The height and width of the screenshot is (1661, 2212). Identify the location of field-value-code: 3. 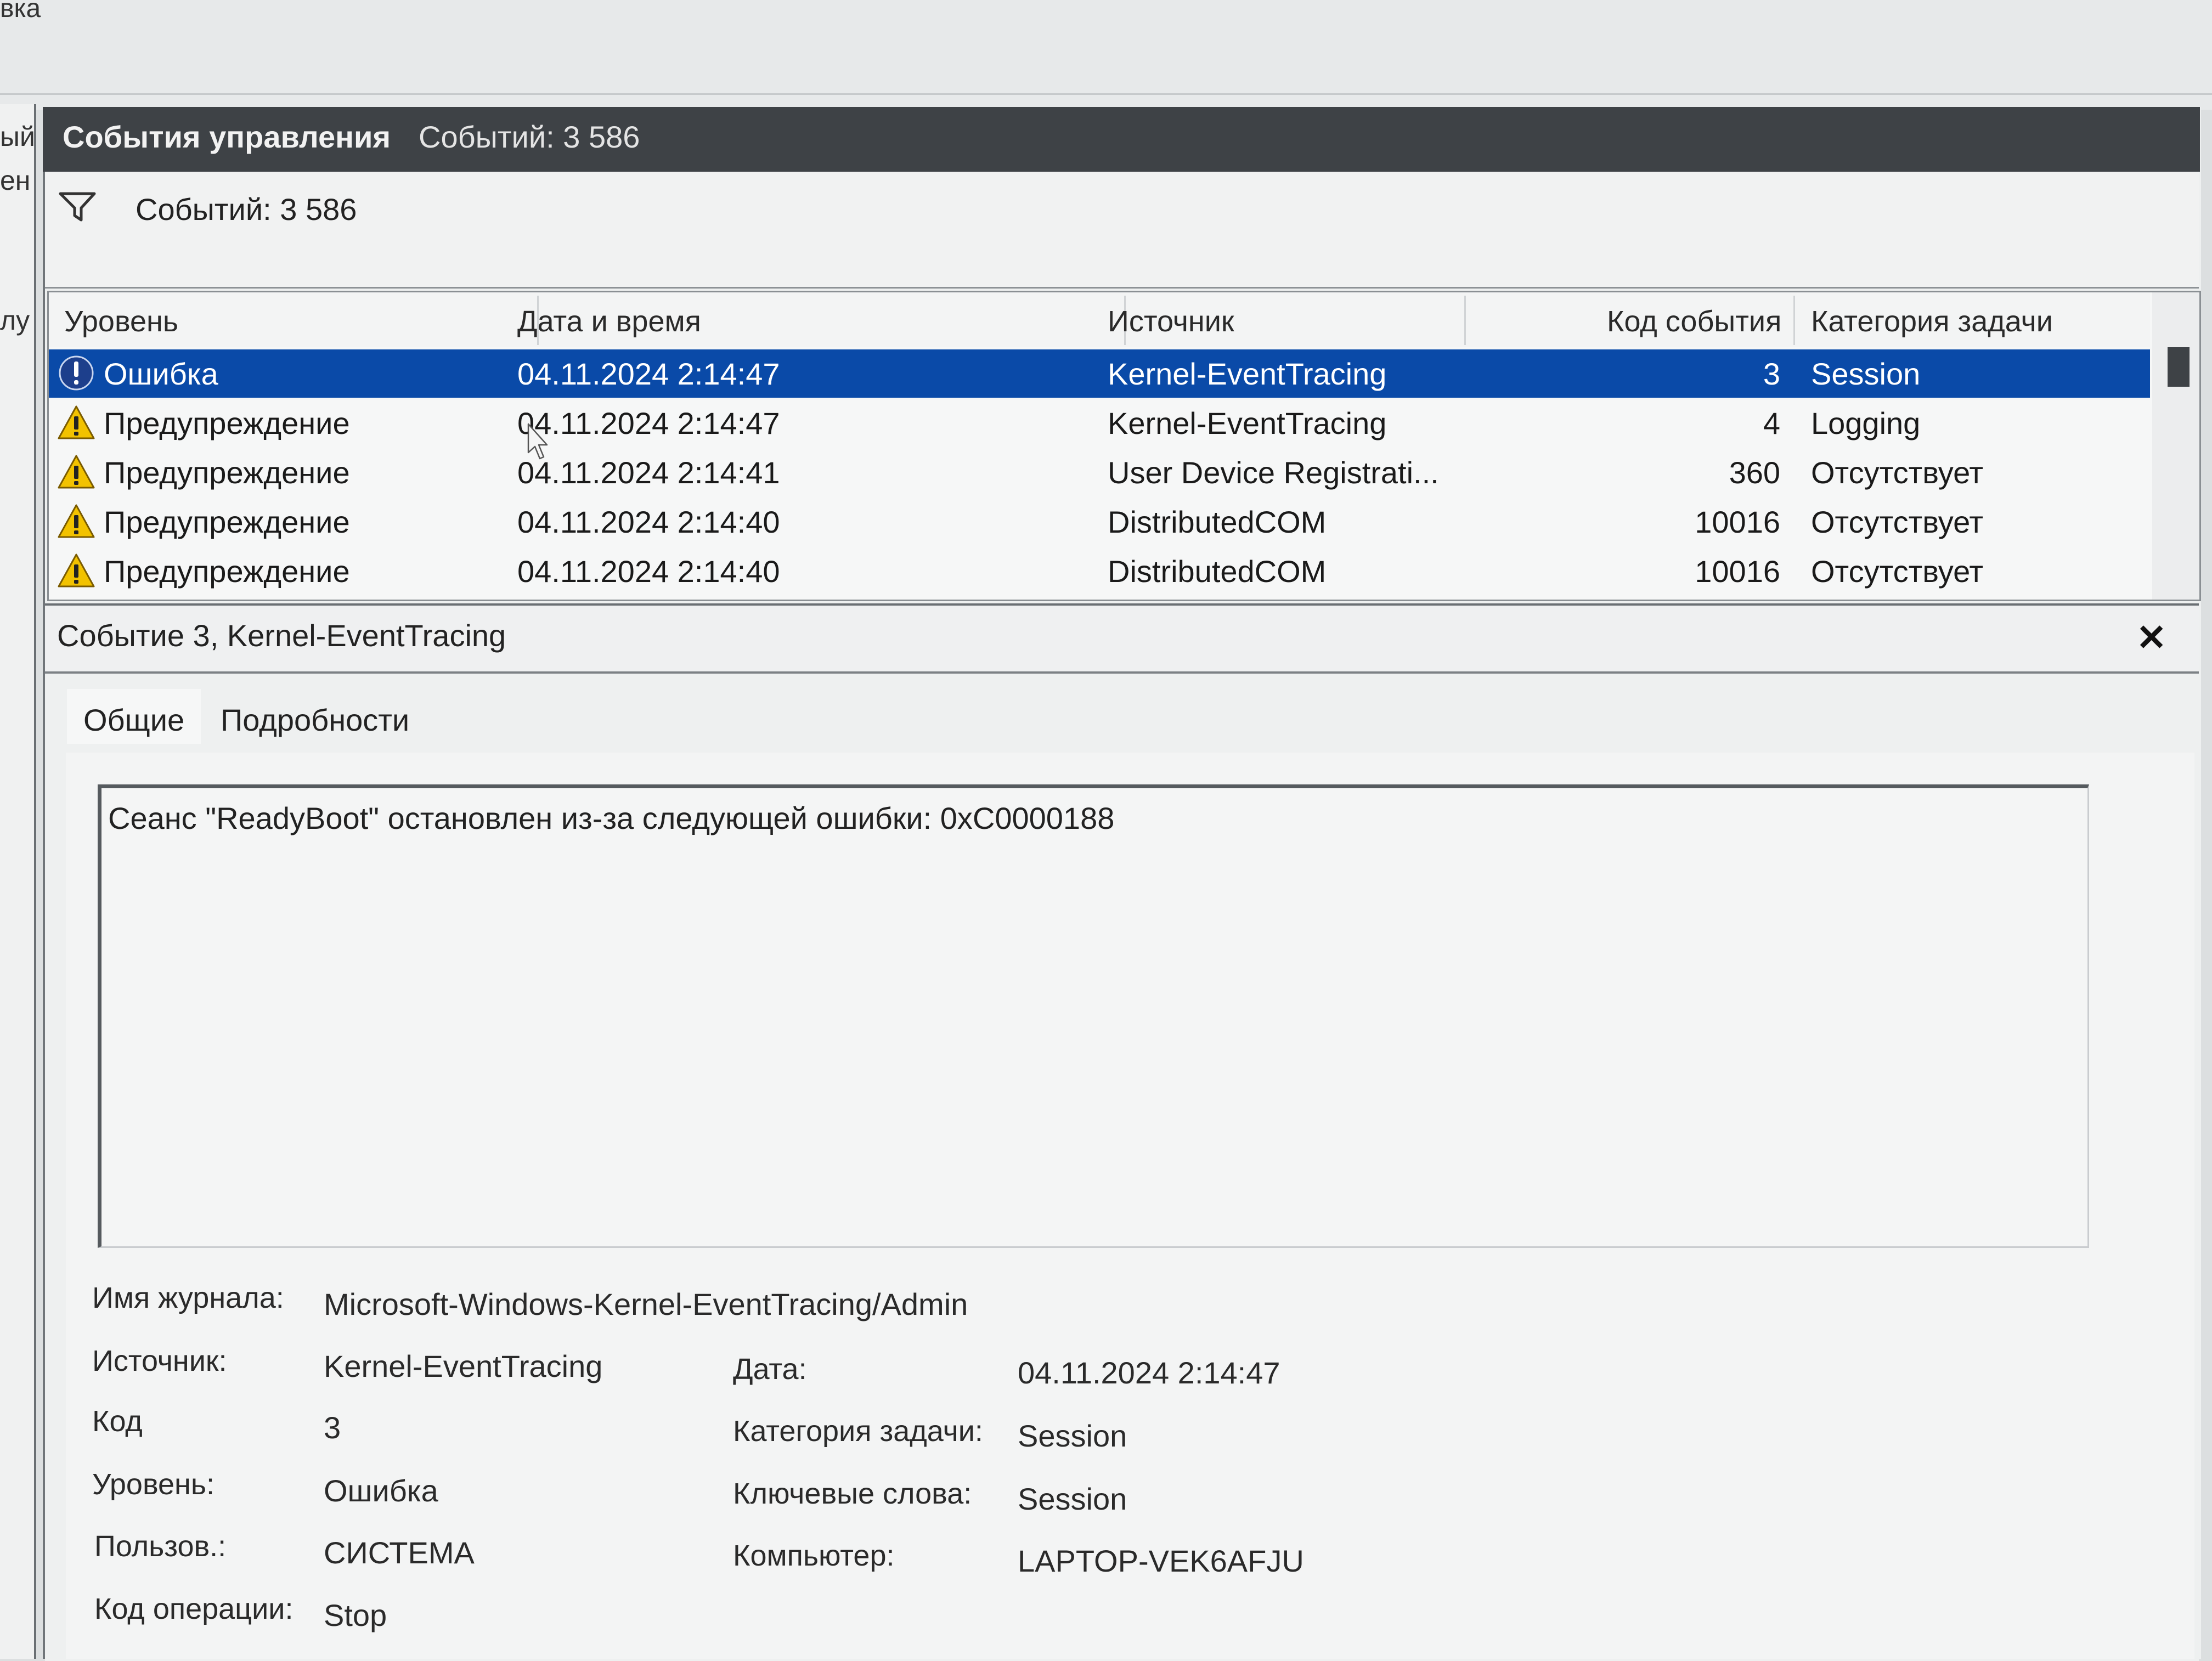
(332, 1427).